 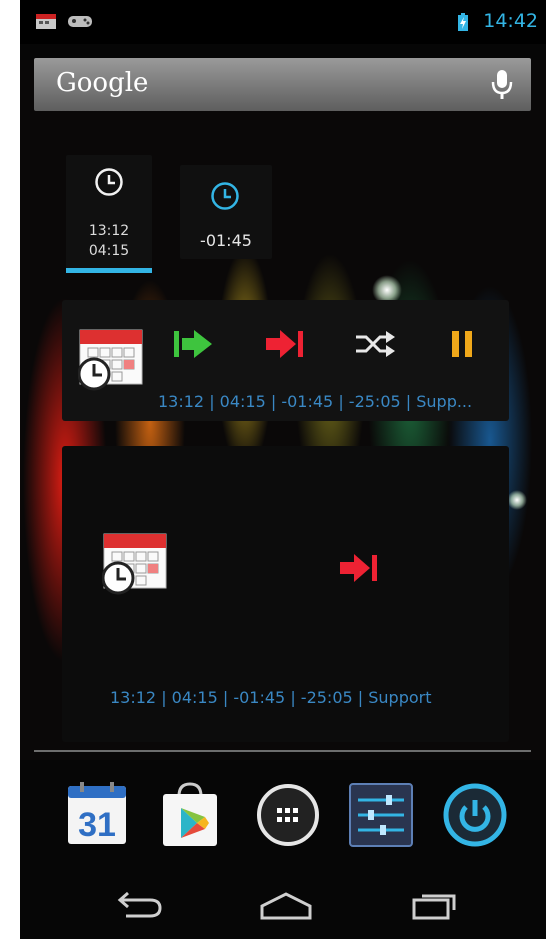 I want to click on status-bar: 14:42, so click(x=283, y=22).